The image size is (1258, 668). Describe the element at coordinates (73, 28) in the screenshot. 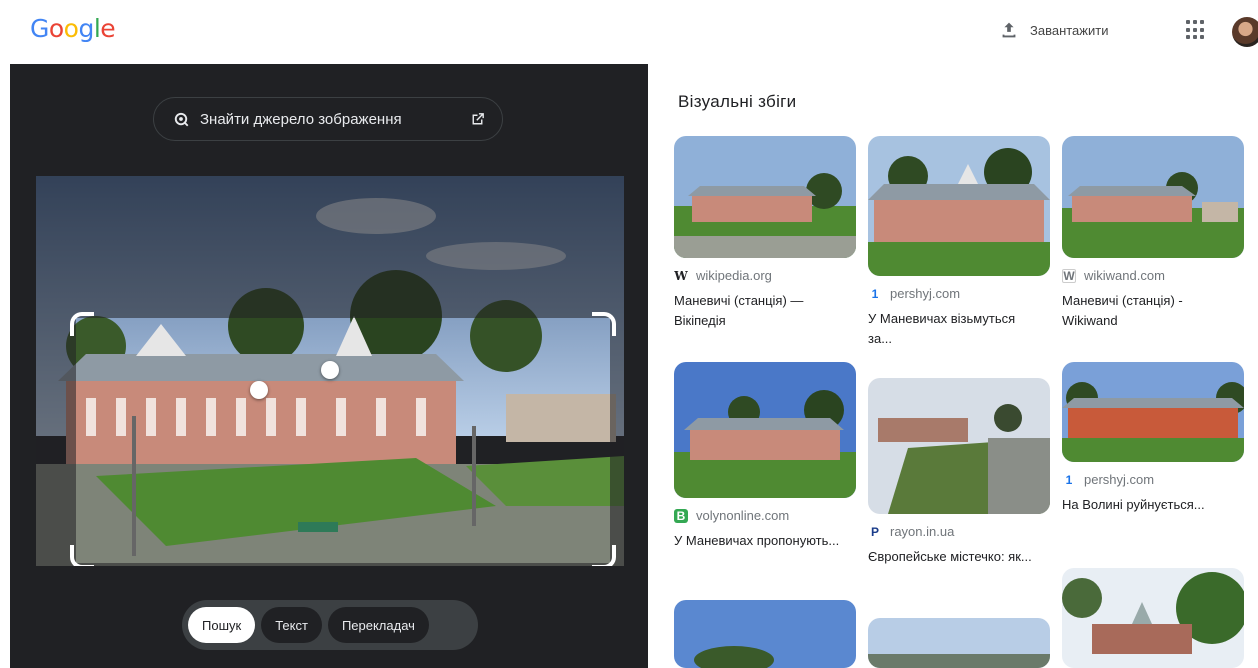

I see `google-logo: Google` at that location.